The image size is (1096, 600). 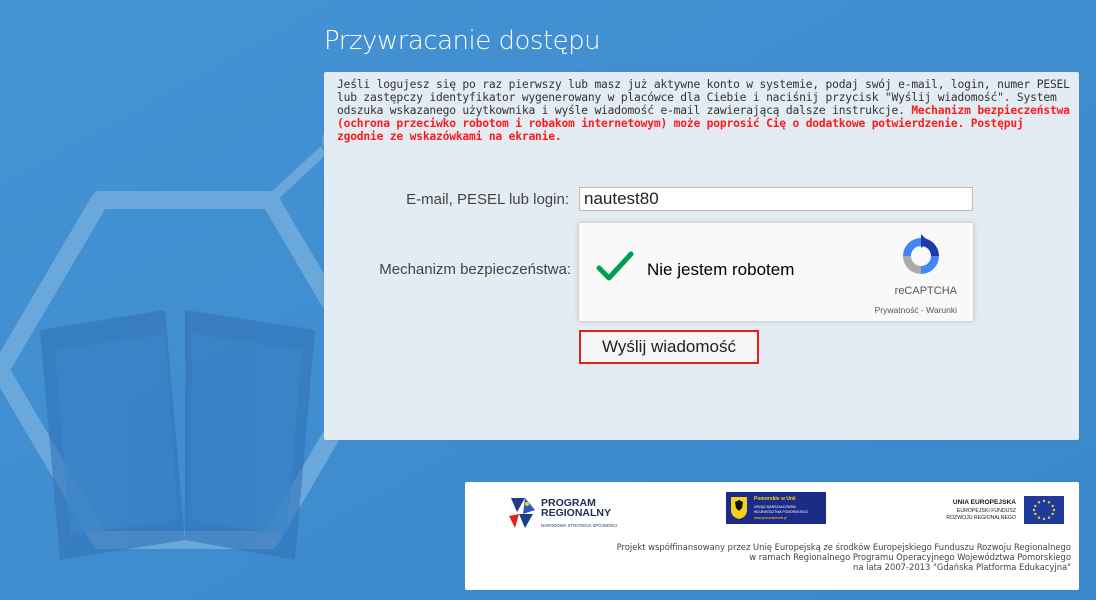 I want to click on checkmark-icon, so click(x=615, y=266).